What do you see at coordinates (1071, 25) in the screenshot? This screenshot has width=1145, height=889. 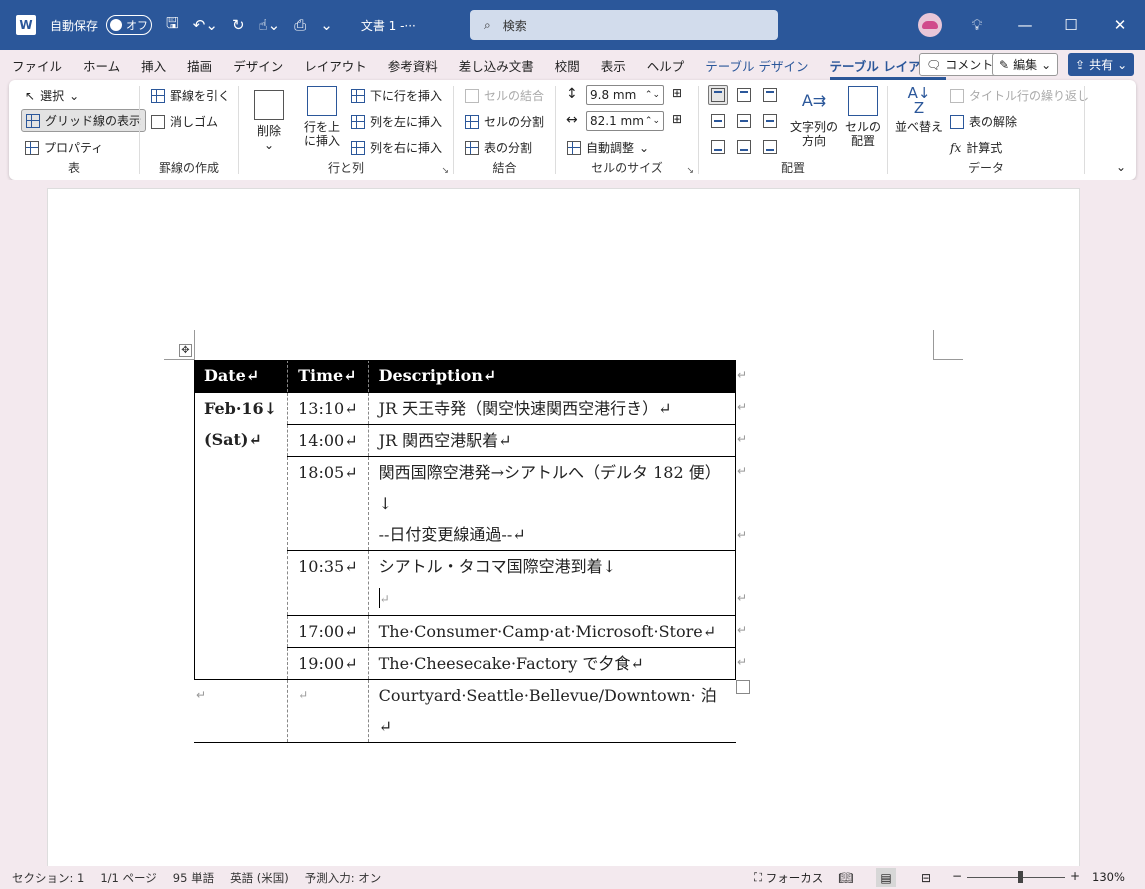 I see `maximize-icon: ☐` at bounding box center [1071, 25].